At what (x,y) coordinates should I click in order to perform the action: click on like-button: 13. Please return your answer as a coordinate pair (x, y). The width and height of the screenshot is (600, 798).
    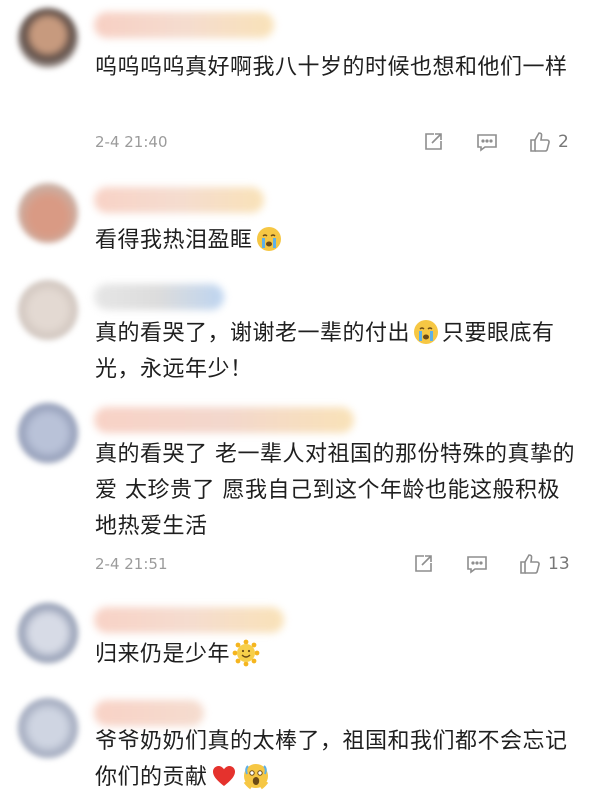
    Looking at the image, I should click on (544, 564).